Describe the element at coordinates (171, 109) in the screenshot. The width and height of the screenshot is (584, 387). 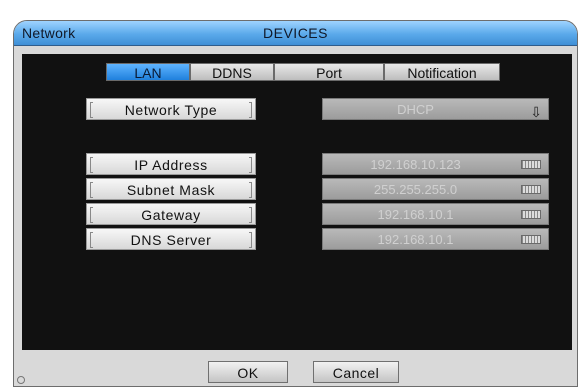
I see `network-type-label: Network Type` at that location.